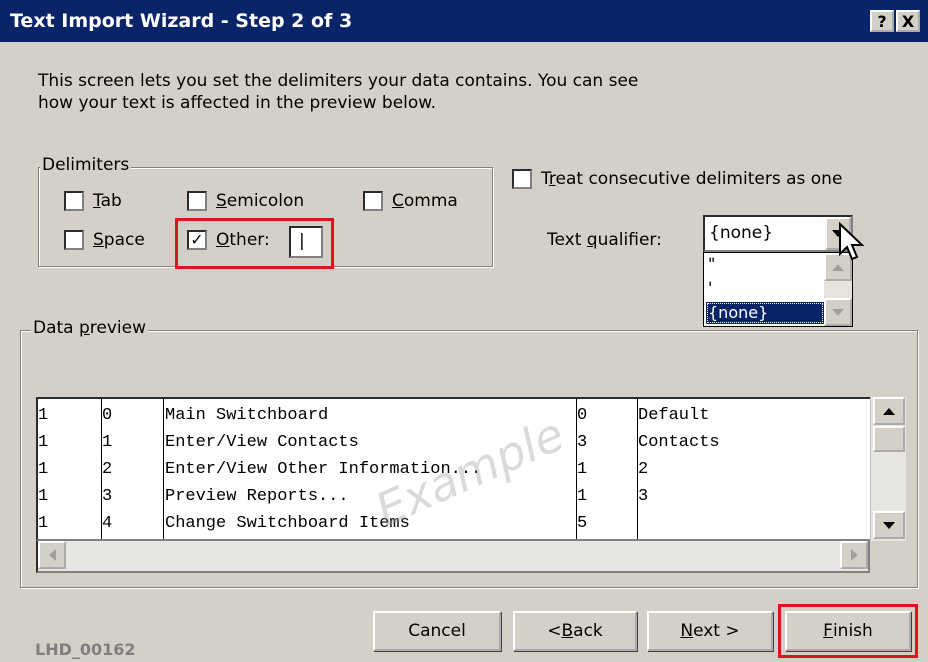  Describe the element at coordinates (765, 313) in the screenshot. I see `qualifier-option-none: {none}` at that location.